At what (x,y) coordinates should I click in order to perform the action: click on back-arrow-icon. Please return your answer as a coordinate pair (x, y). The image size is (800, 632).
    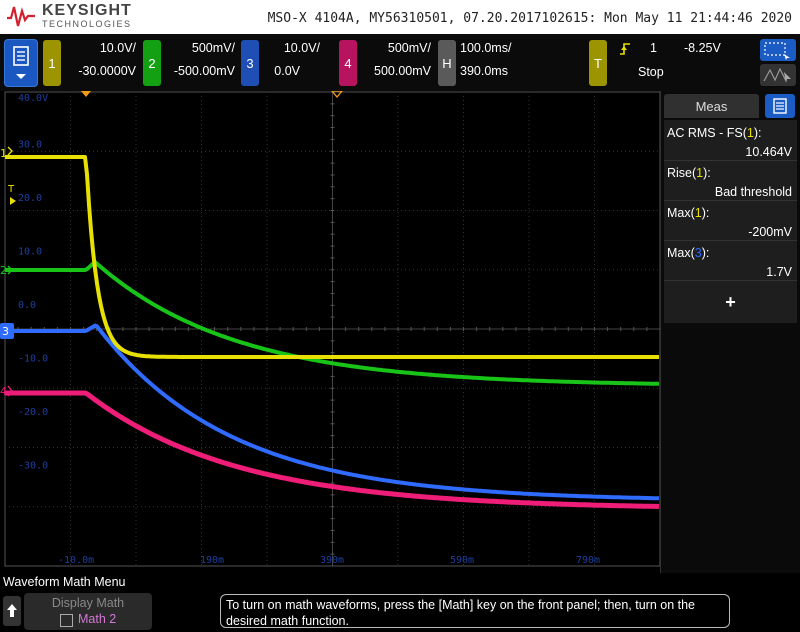
    Looking at the image, I should click on (12, 610).